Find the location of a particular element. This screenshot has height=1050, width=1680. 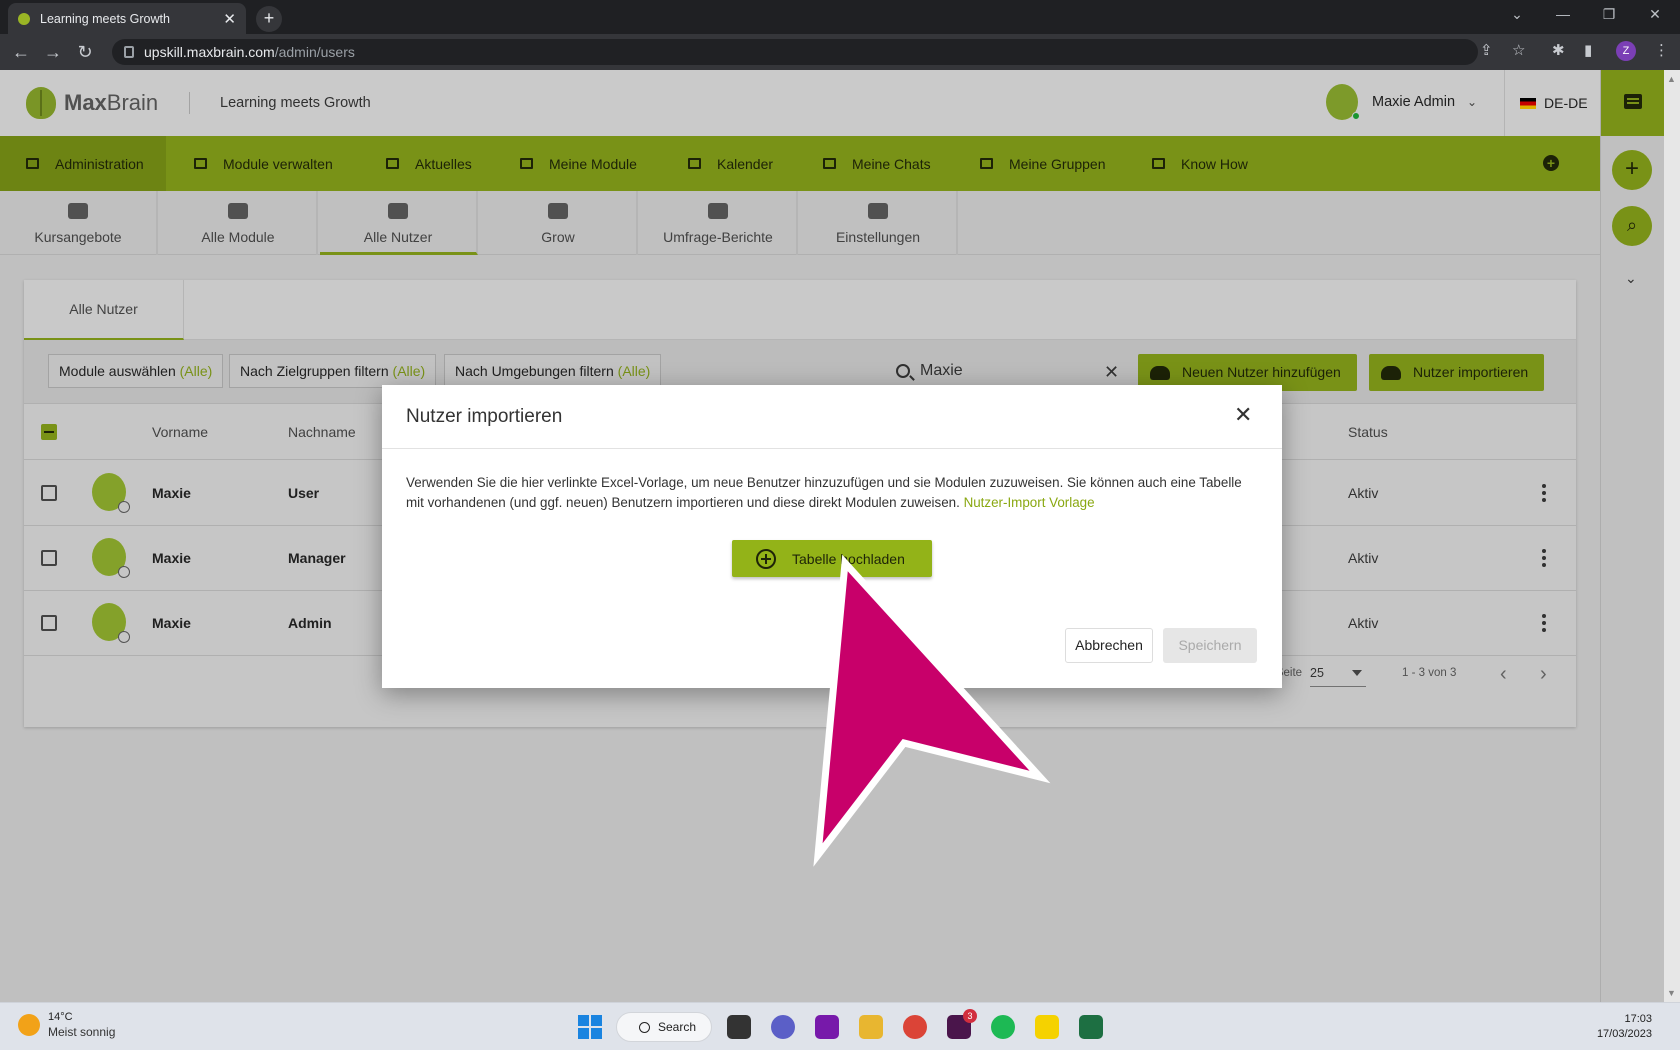

close-icon: ✕ is located at coordinates (1243, 415).